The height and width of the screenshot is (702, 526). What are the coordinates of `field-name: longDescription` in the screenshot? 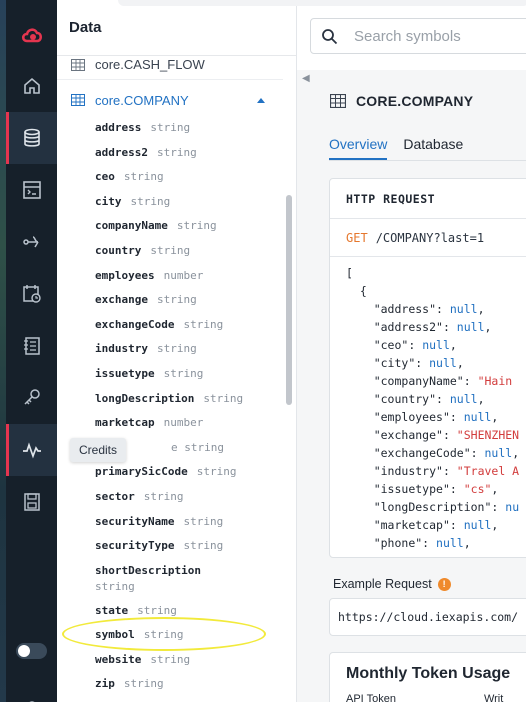 It's located at (145, 398).